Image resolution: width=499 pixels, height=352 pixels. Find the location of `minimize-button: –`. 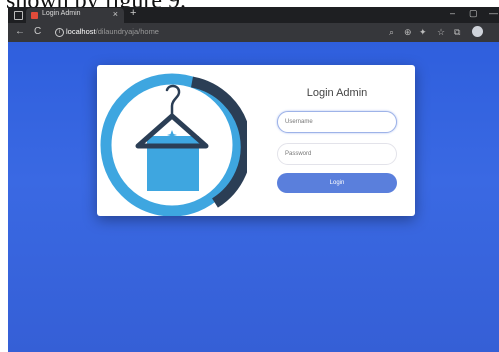

minimize-button: – is located at coordinates (452, 13).